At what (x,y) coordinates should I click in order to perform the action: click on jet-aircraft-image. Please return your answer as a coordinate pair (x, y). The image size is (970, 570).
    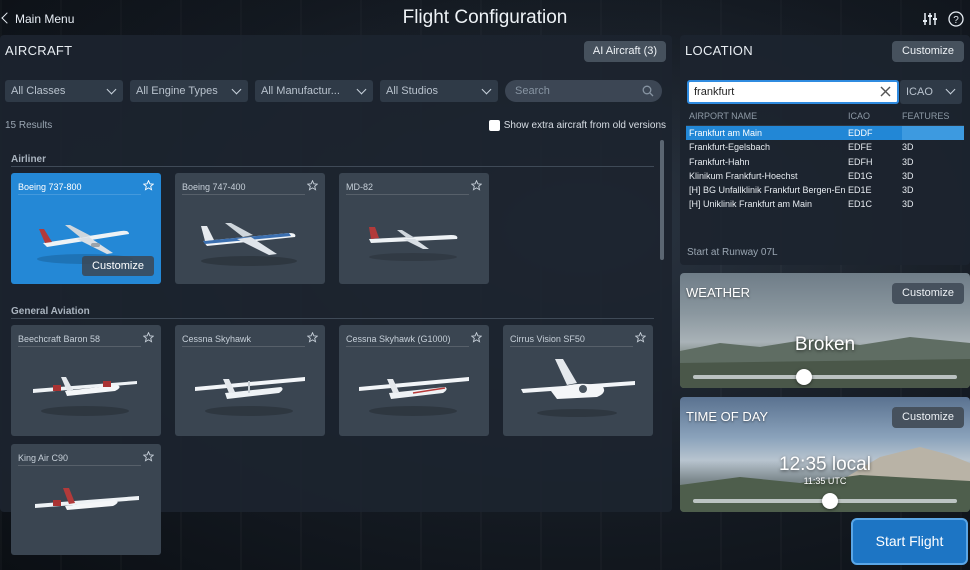
    Looking at the image, I should click on (578, 388).